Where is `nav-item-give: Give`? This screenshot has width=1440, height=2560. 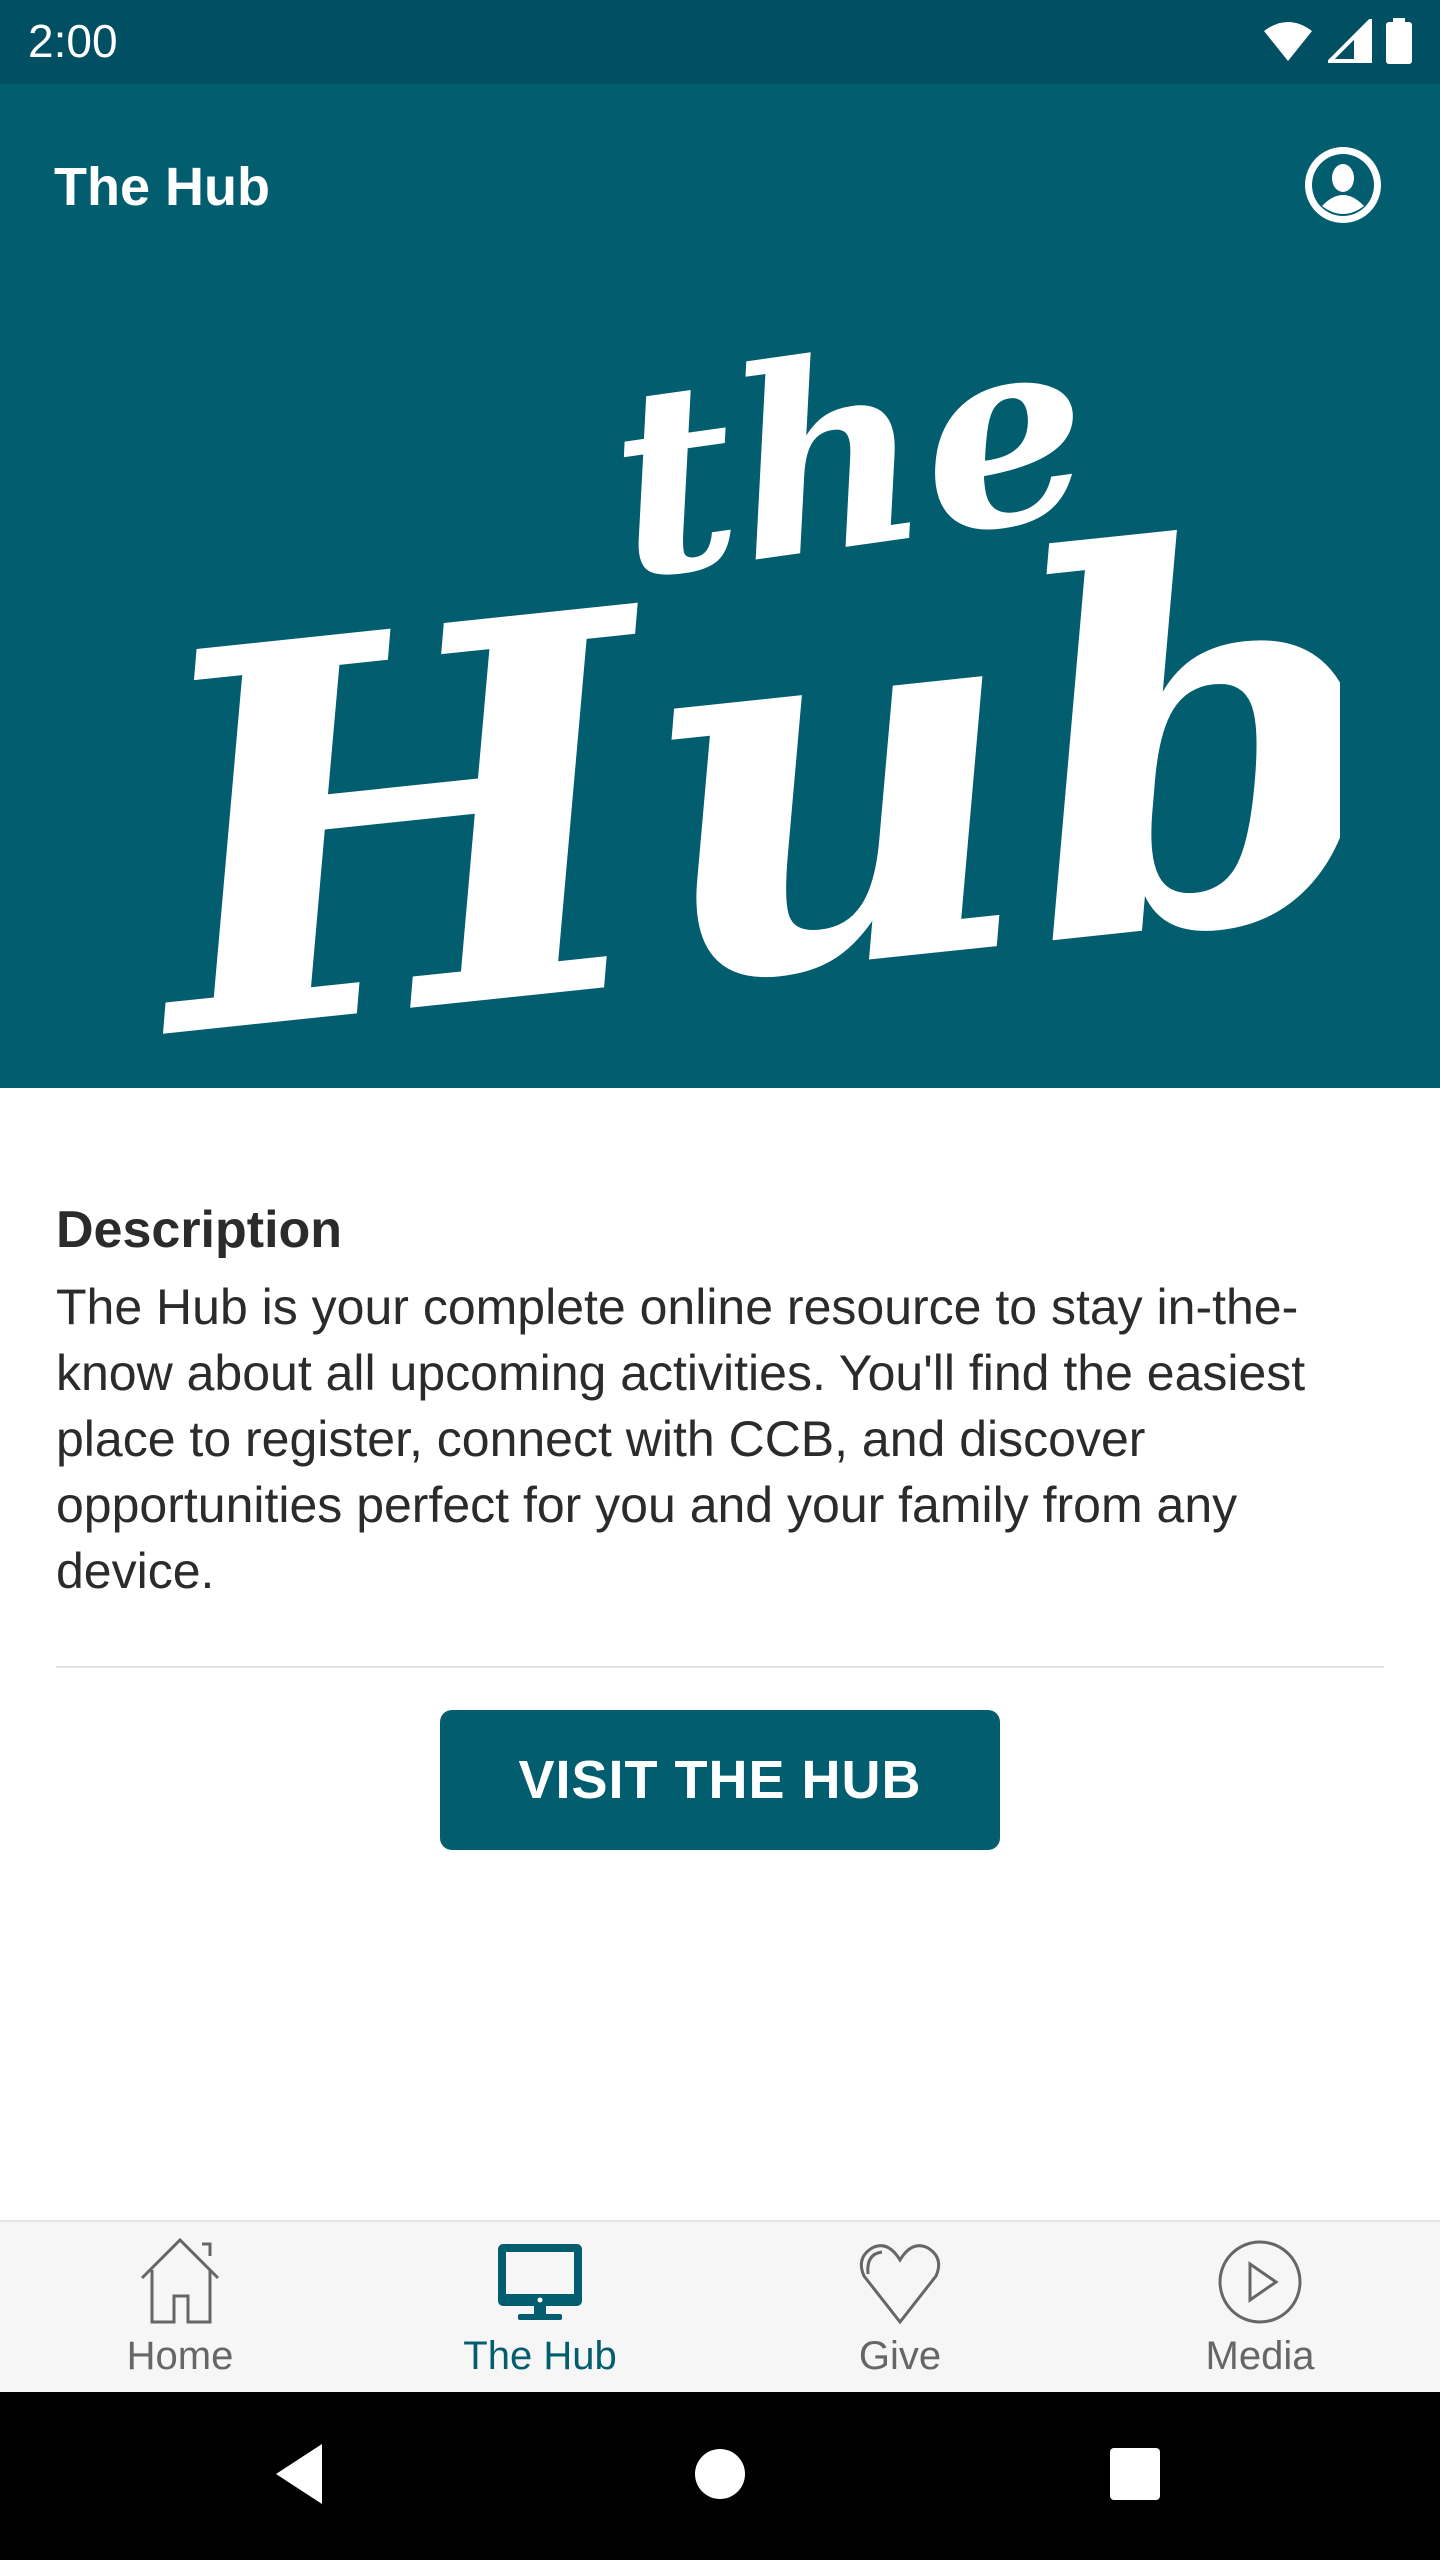
nav-item-give: Give is located at coordinates (900, 2308).